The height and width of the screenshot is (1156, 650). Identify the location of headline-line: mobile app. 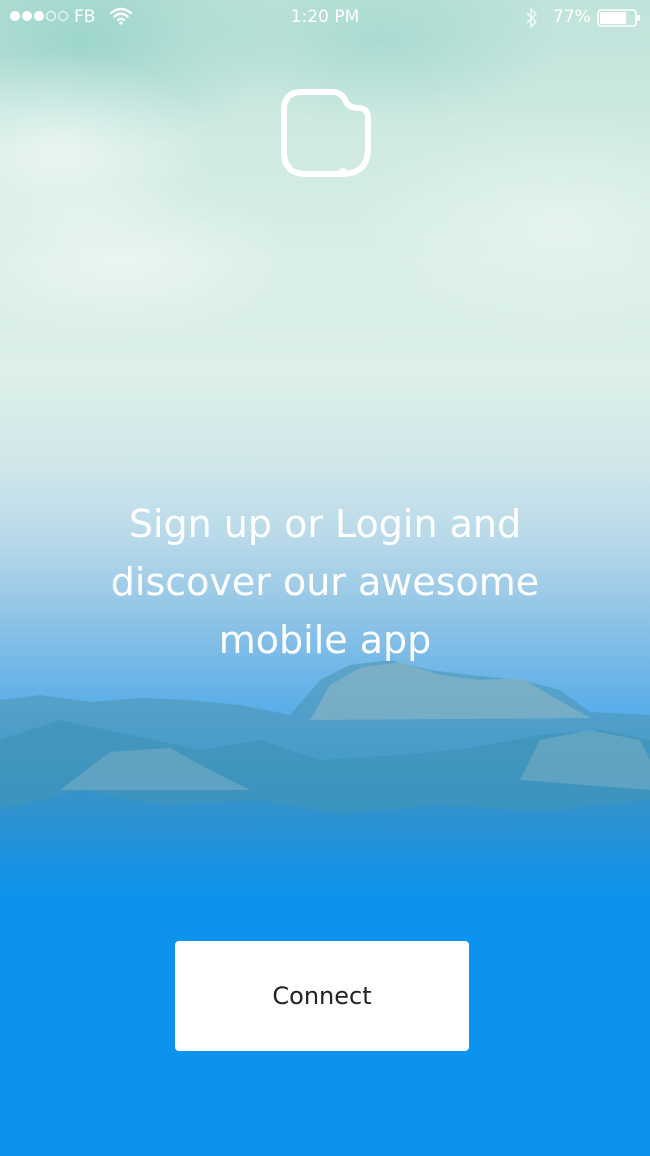
(325, 640).